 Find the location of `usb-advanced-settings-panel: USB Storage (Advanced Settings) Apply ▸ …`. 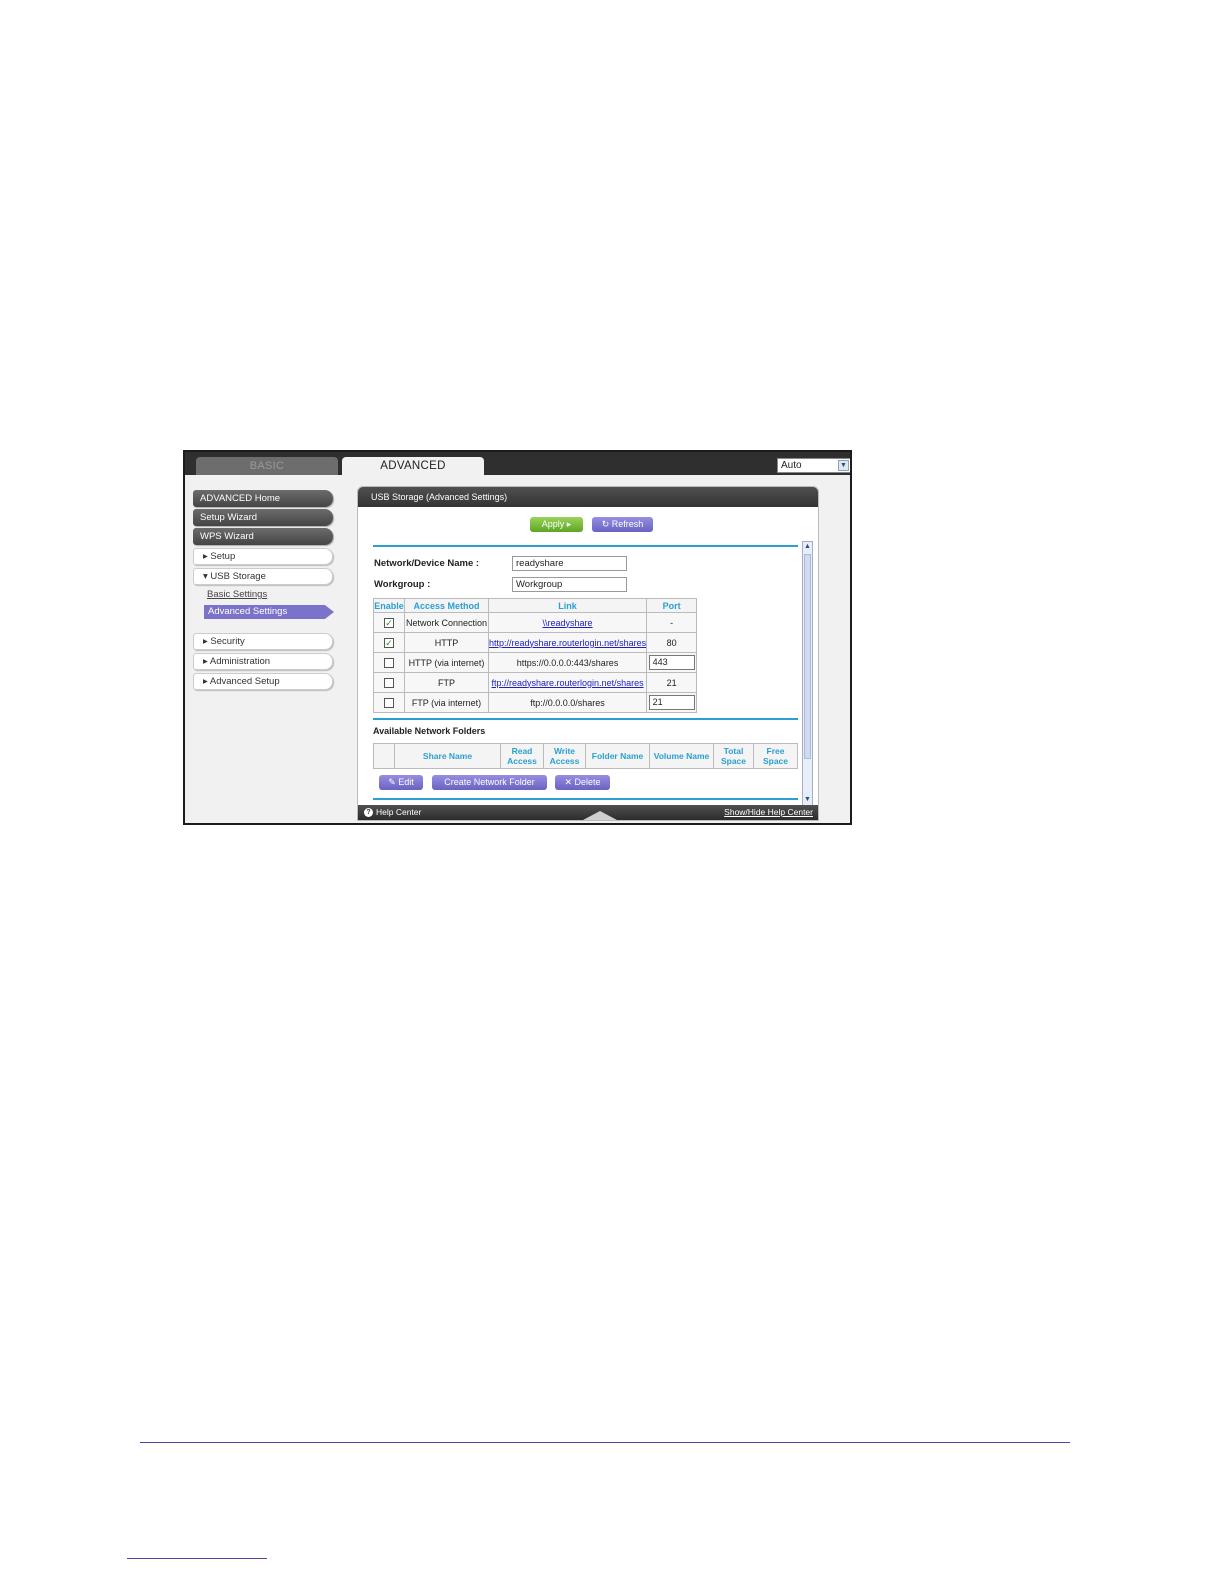

usb-advanced-settings-panel: USB Storage (Advanced Settings) Apply ▸ … is located at coordinates (588, 653).